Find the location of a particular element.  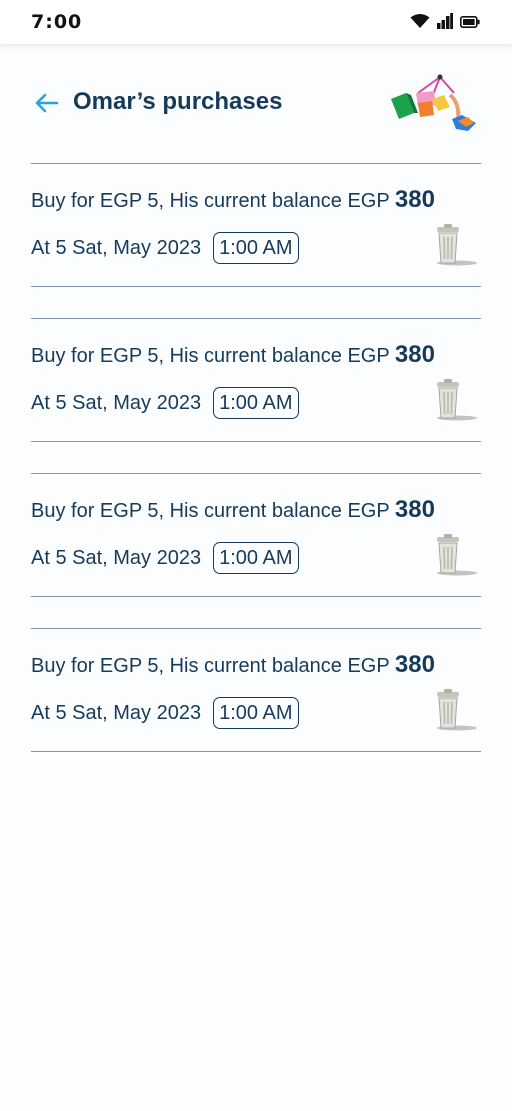

status-icons is located at coordinates (445, 23).